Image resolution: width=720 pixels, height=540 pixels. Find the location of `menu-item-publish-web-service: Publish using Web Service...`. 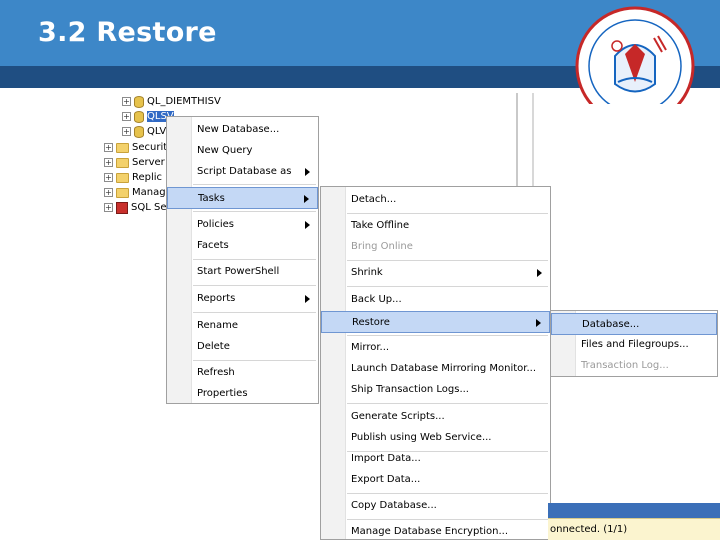

menu-item-publish-web-service: Publish using Web Service... is located at coordinates (435, 438).